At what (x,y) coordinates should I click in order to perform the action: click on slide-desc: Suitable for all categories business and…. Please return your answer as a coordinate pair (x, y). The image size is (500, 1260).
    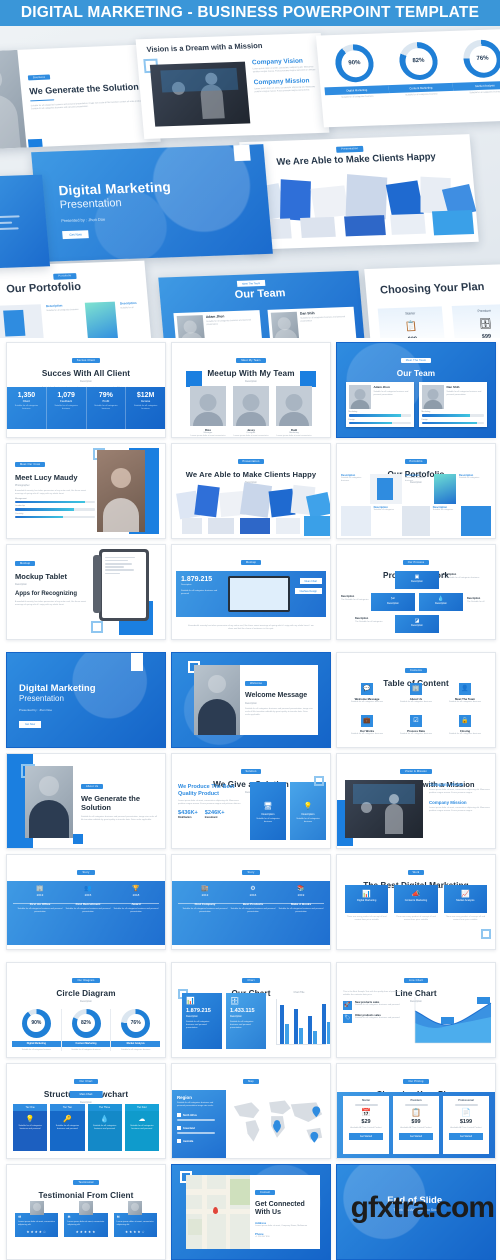
    Looking at the image, I should click on (119, 818).